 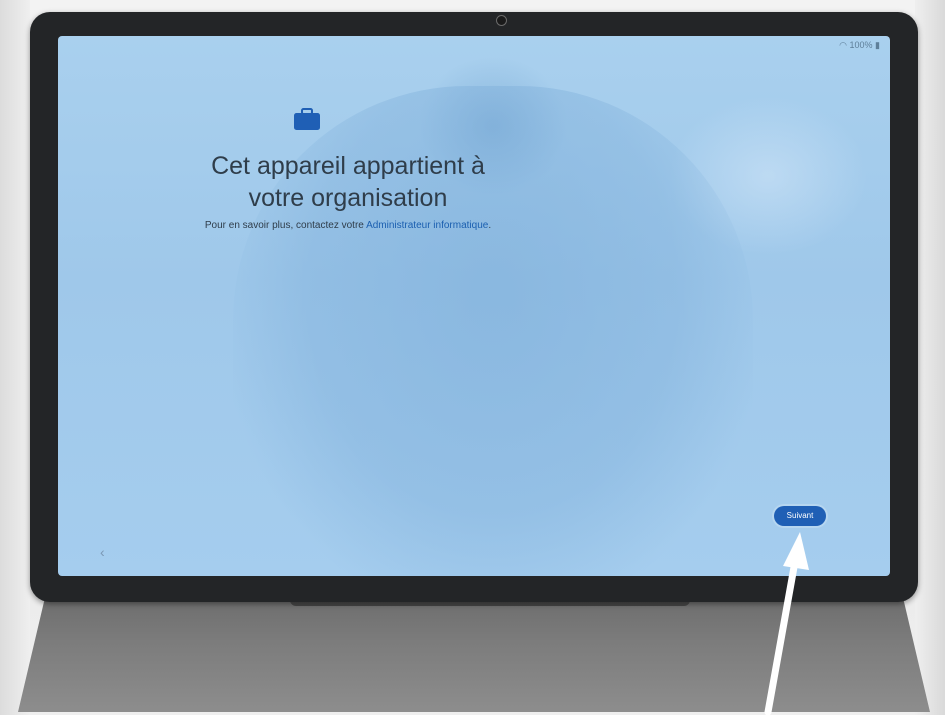 I want to click on status-bar: ◠ 100% ▮, so click(x=859, y=45).